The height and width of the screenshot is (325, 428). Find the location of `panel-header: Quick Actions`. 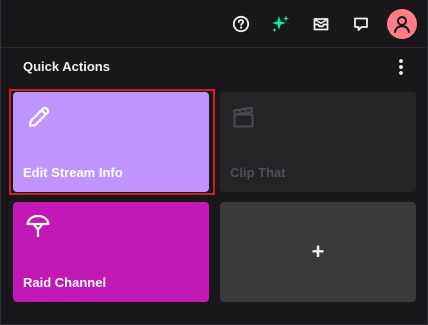

panel-header: Quick Actions is located at coordinates (214, 66).